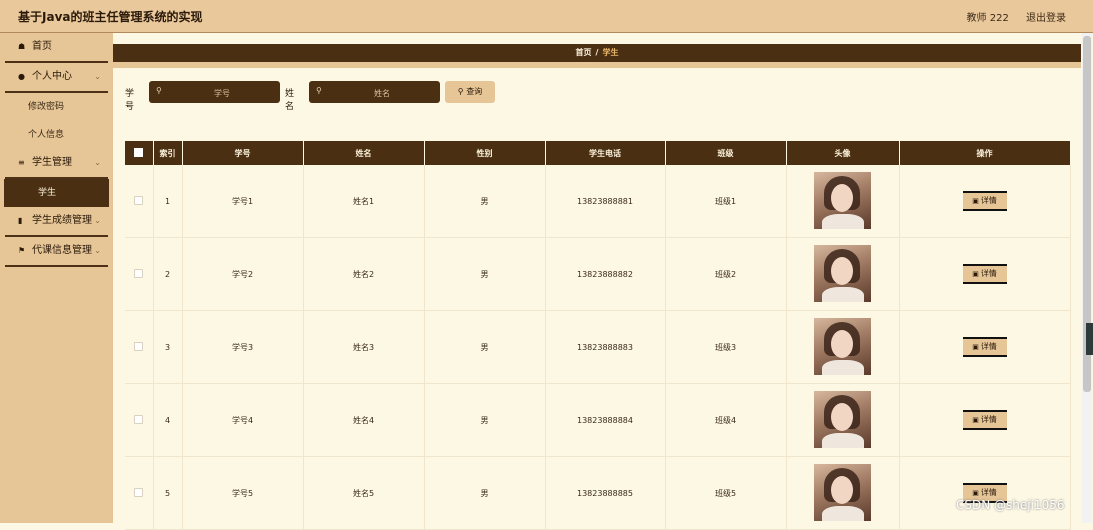  I want to click on top-bar: 基于Java的班主任管理系统的实现 教师 222 退出登录, so click(546, 16).